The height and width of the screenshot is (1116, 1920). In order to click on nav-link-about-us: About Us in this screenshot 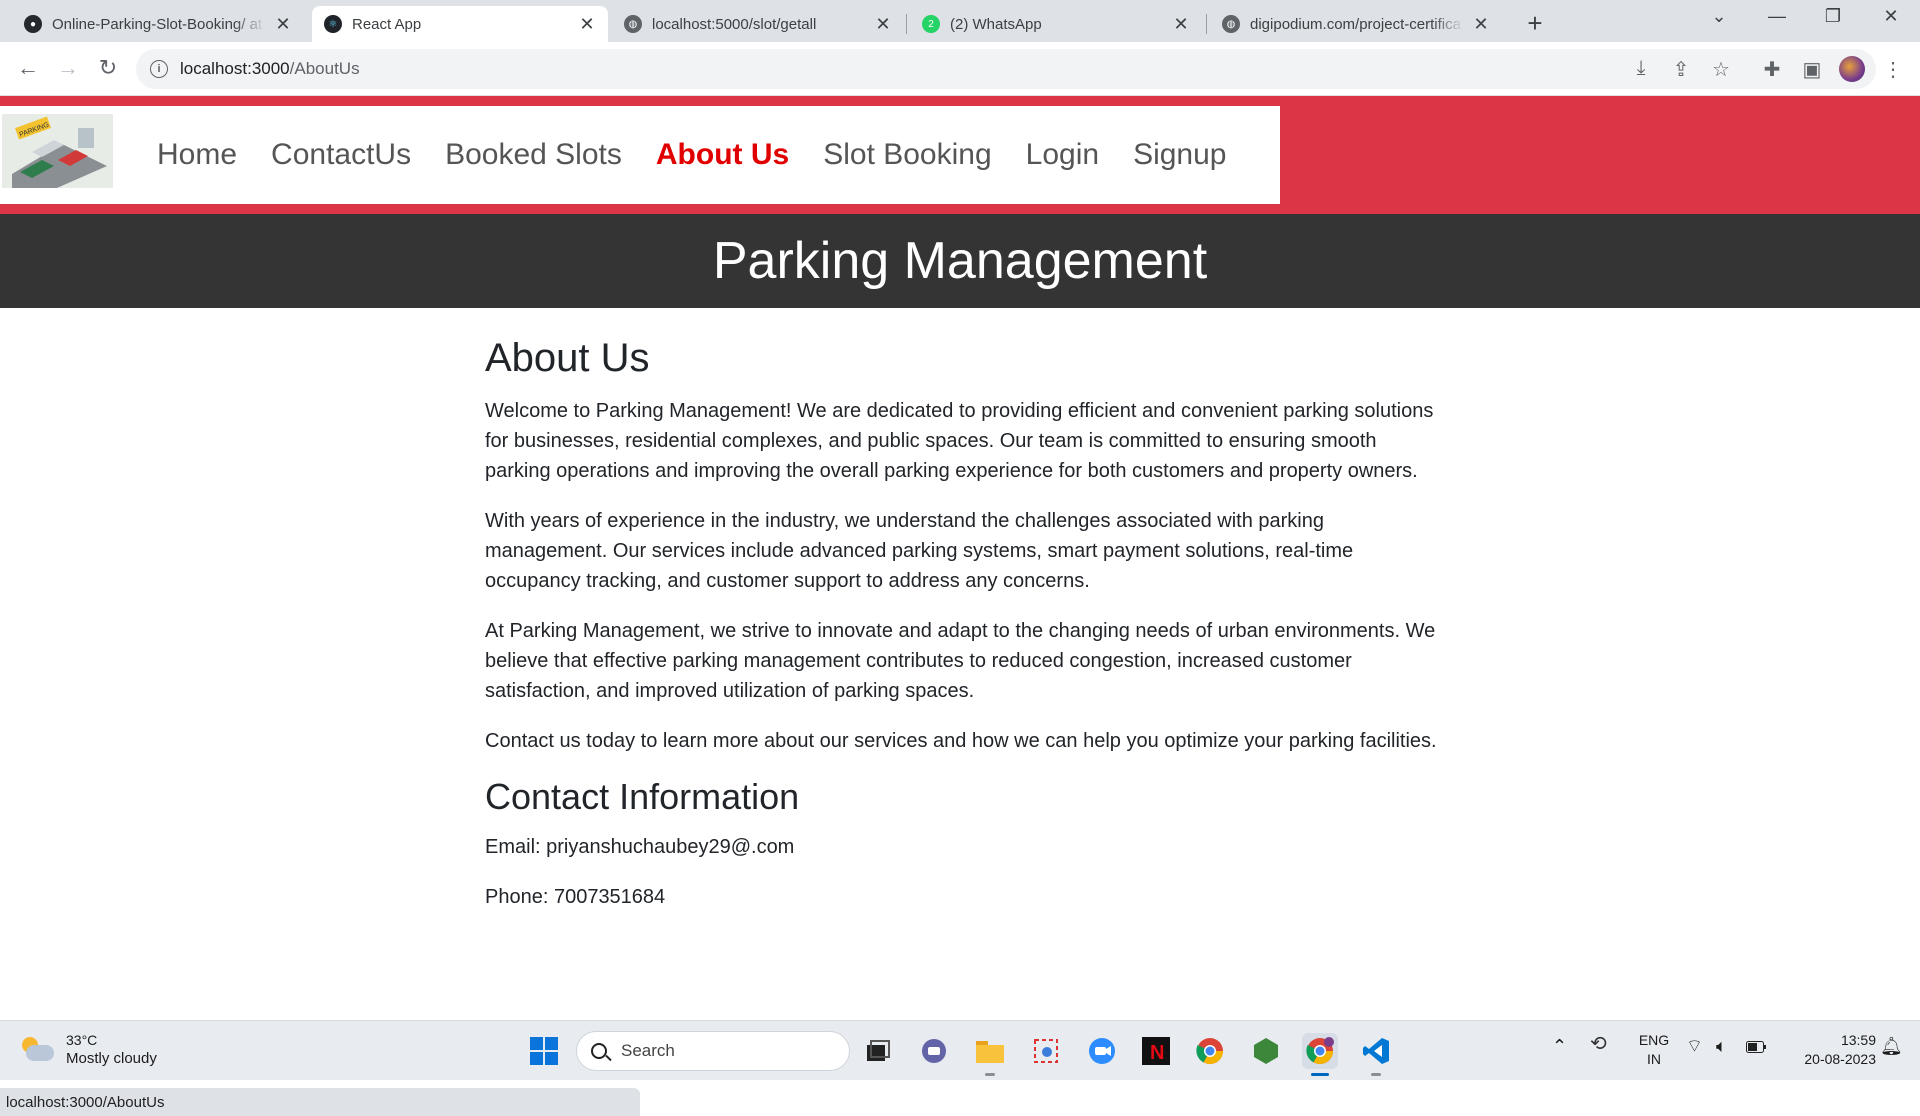, I will do `click(722, 155)`.